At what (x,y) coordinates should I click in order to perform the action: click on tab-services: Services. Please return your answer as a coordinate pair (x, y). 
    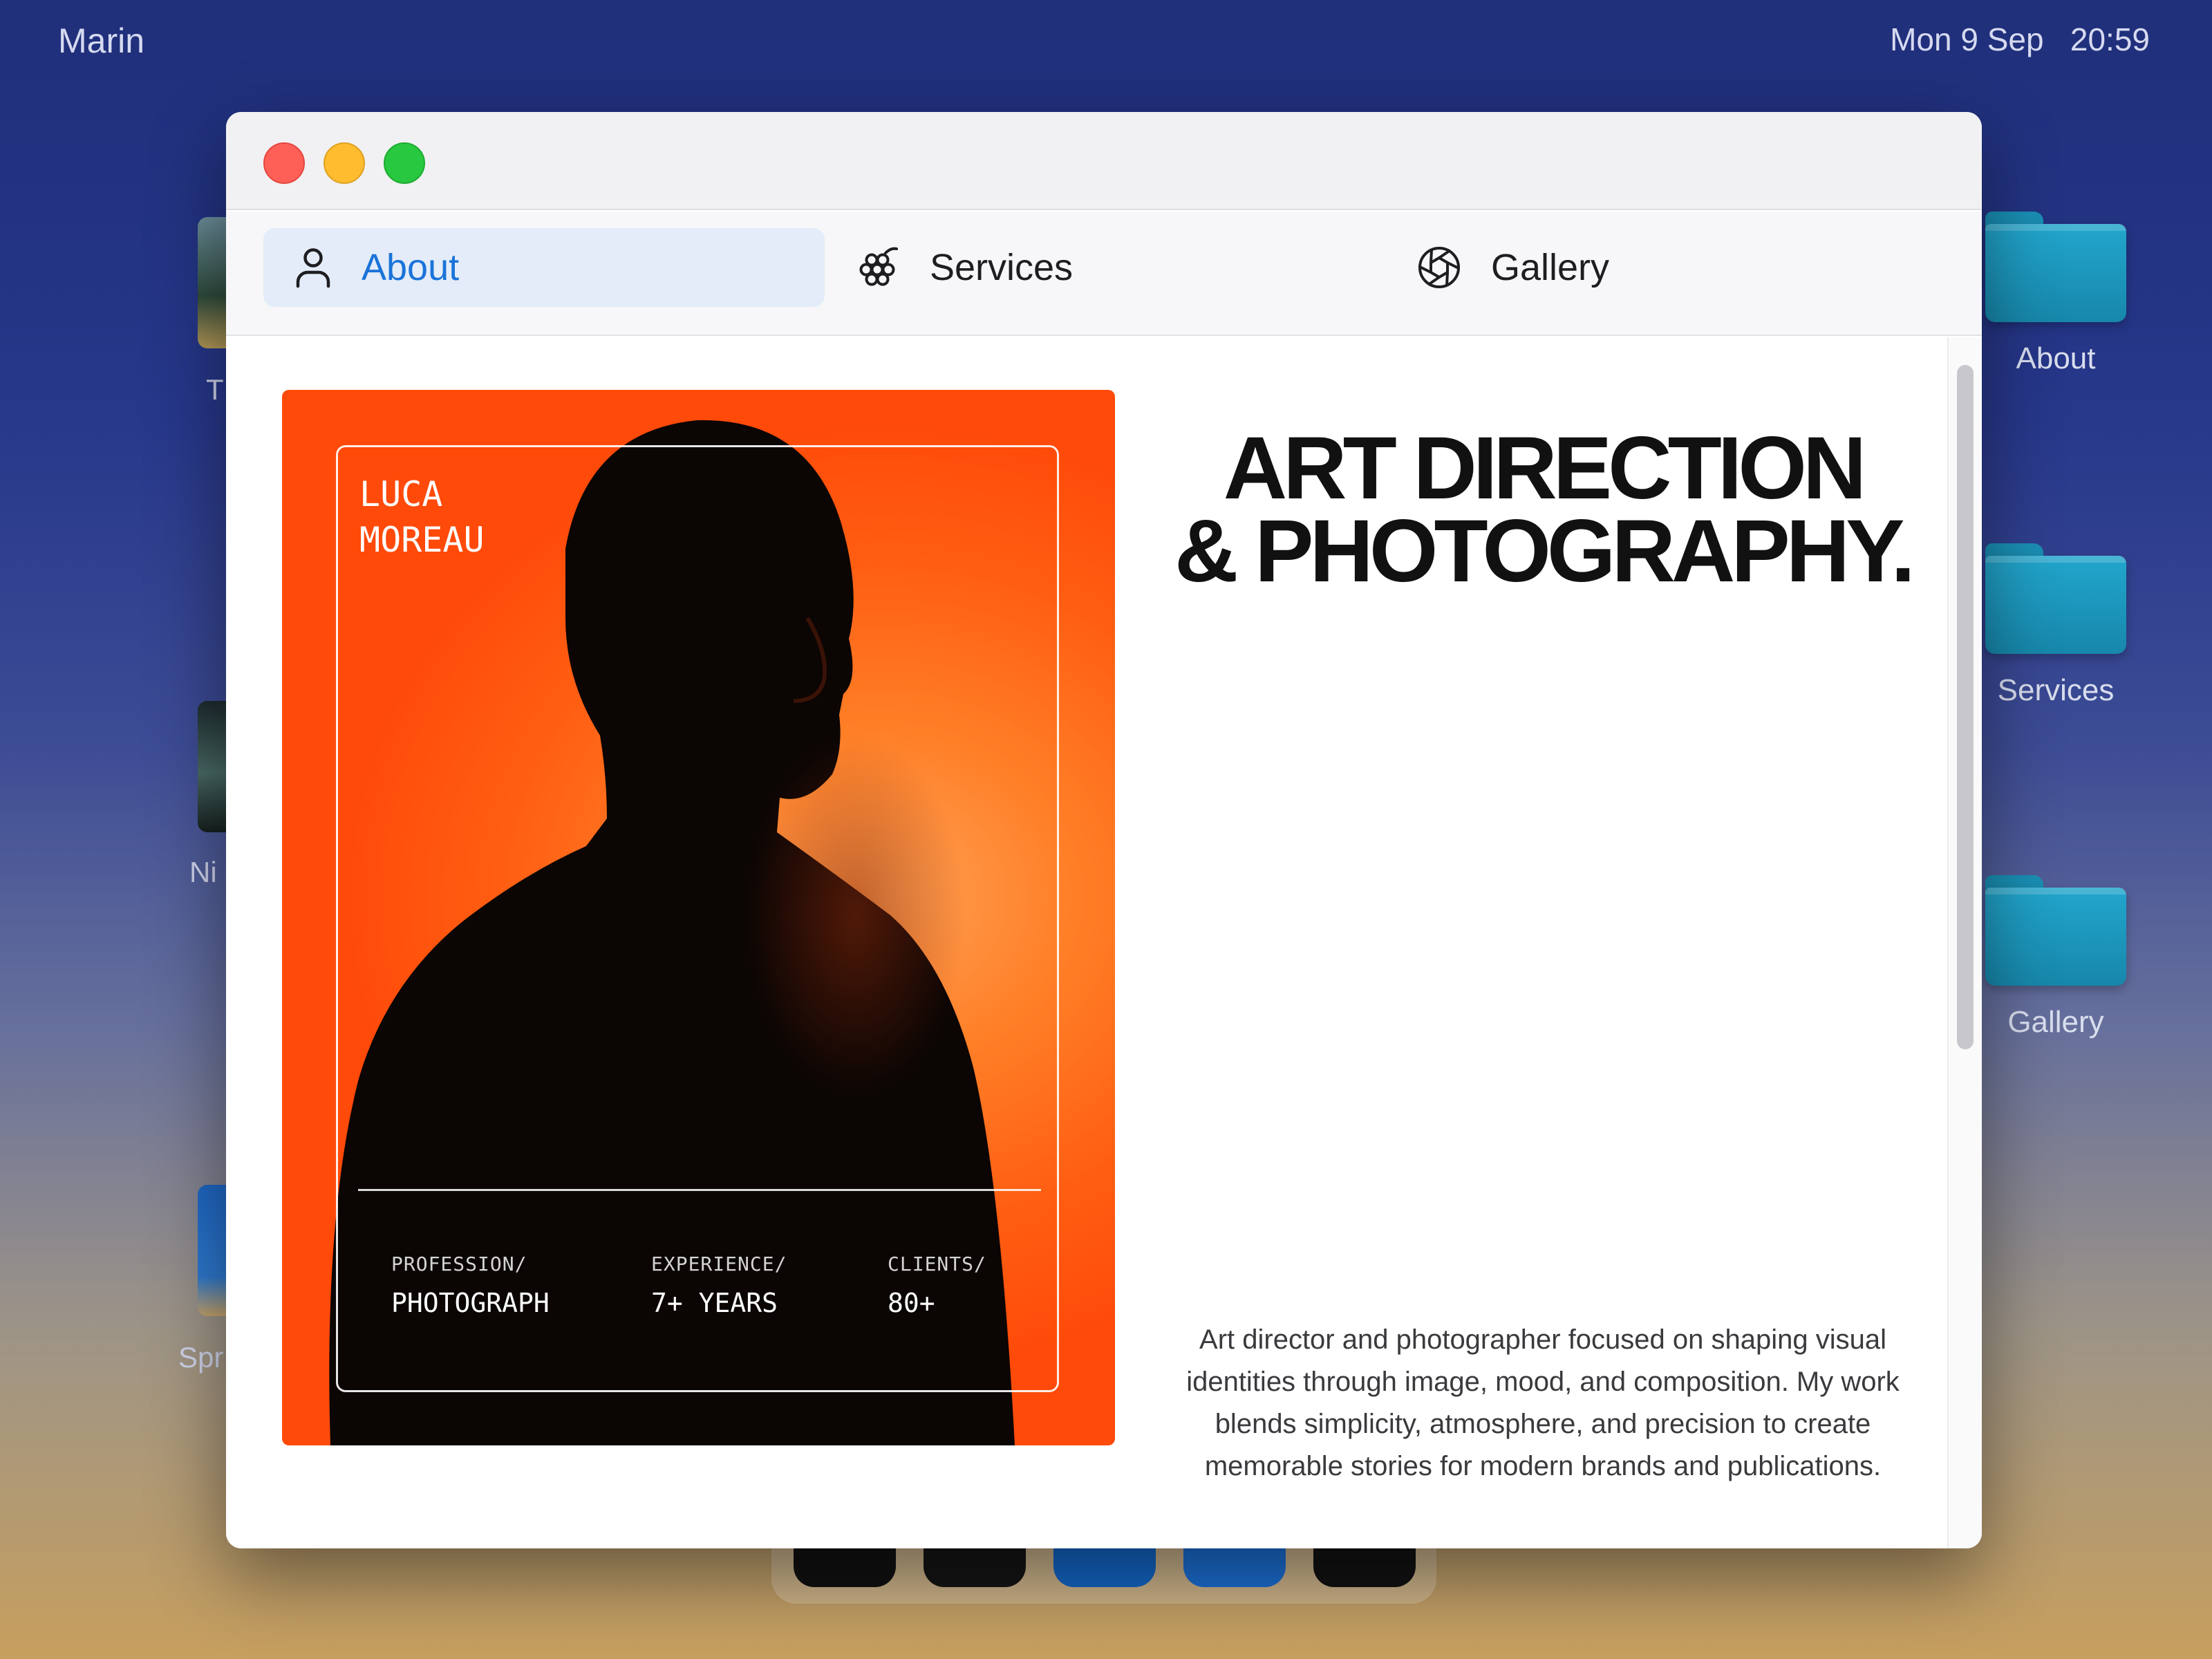
    Looking at the image, I should click on (1105, 267).